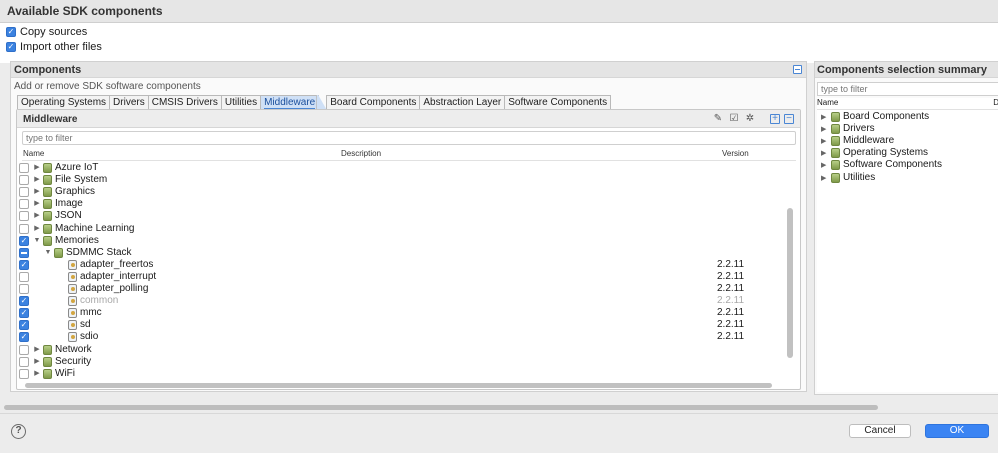 The width and height of the screenshot is (998, 453). Describe the element at coordinates (402, 337) in the screenshot. I see `tree-row: ✓ sdio 2.2.11` at that location.